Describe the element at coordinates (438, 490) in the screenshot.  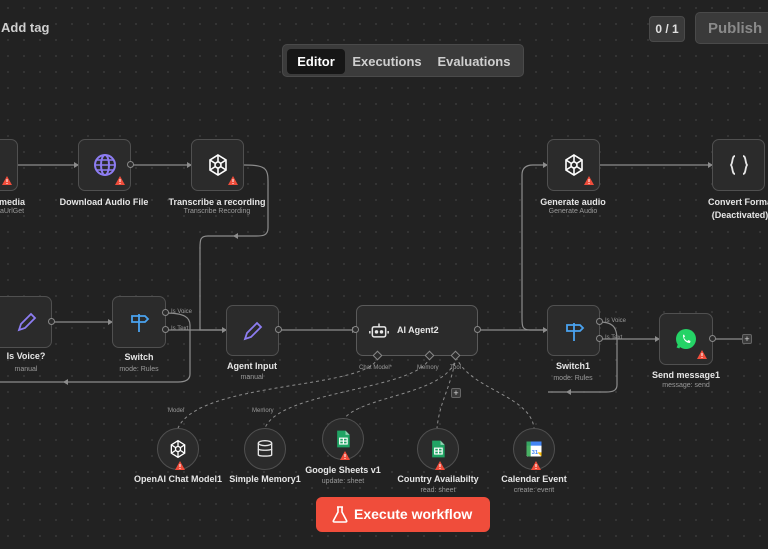
I see `node-country-sub: read: sheet` at that location.